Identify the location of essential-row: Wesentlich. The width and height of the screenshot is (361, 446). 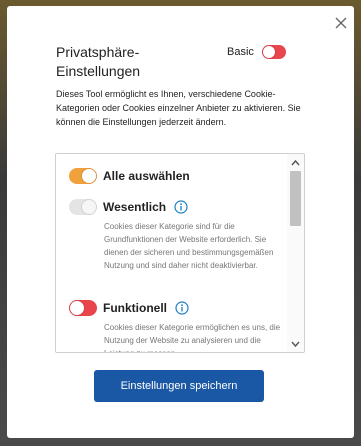
(128, 207).